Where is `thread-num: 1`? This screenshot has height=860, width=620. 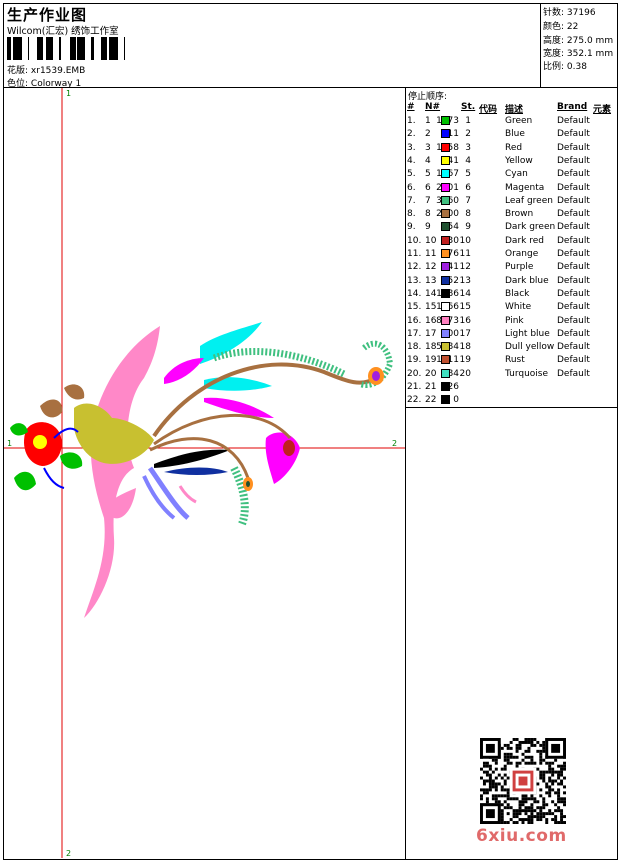
thread-num: 1 is located at coordinates (428, 121).